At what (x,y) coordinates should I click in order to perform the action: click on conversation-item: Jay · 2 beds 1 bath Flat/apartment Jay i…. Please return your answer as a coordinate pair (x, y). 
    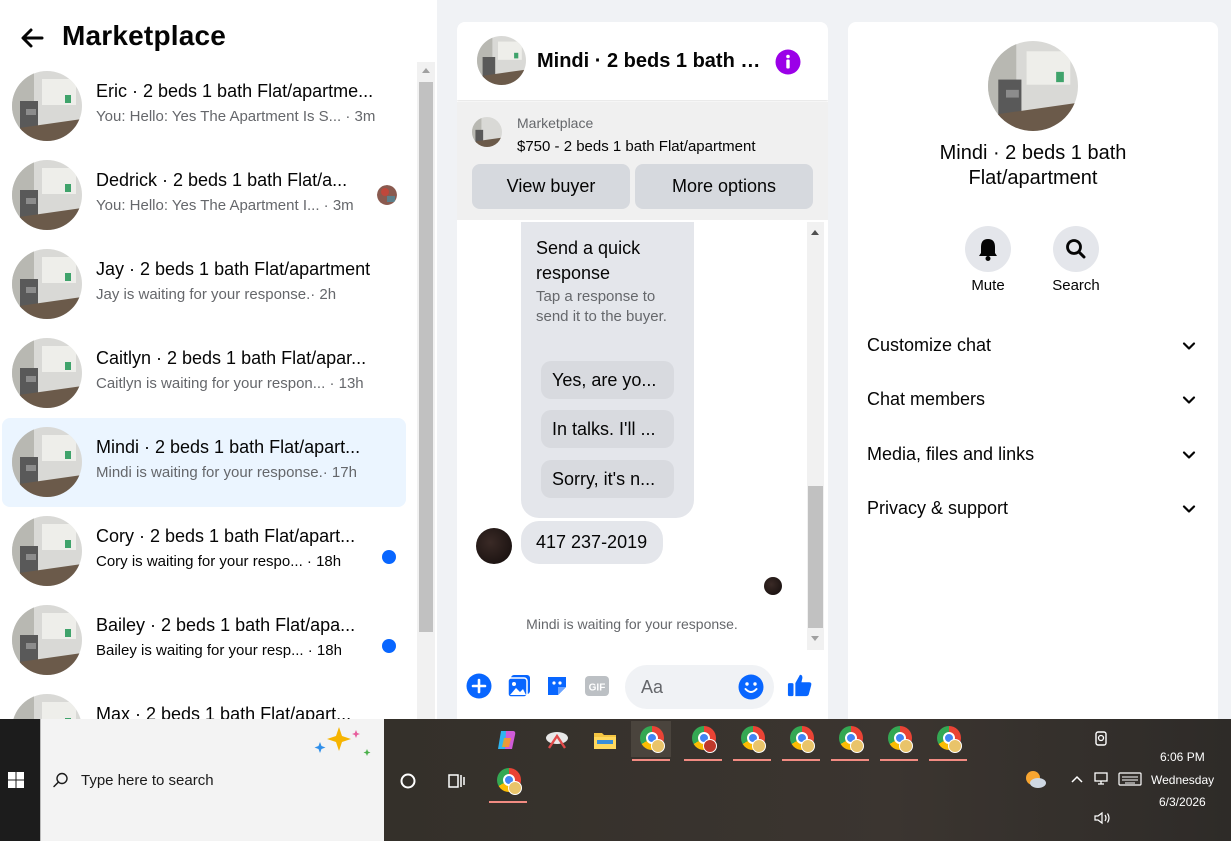
    Looking at the image, I should click on (204, 284).